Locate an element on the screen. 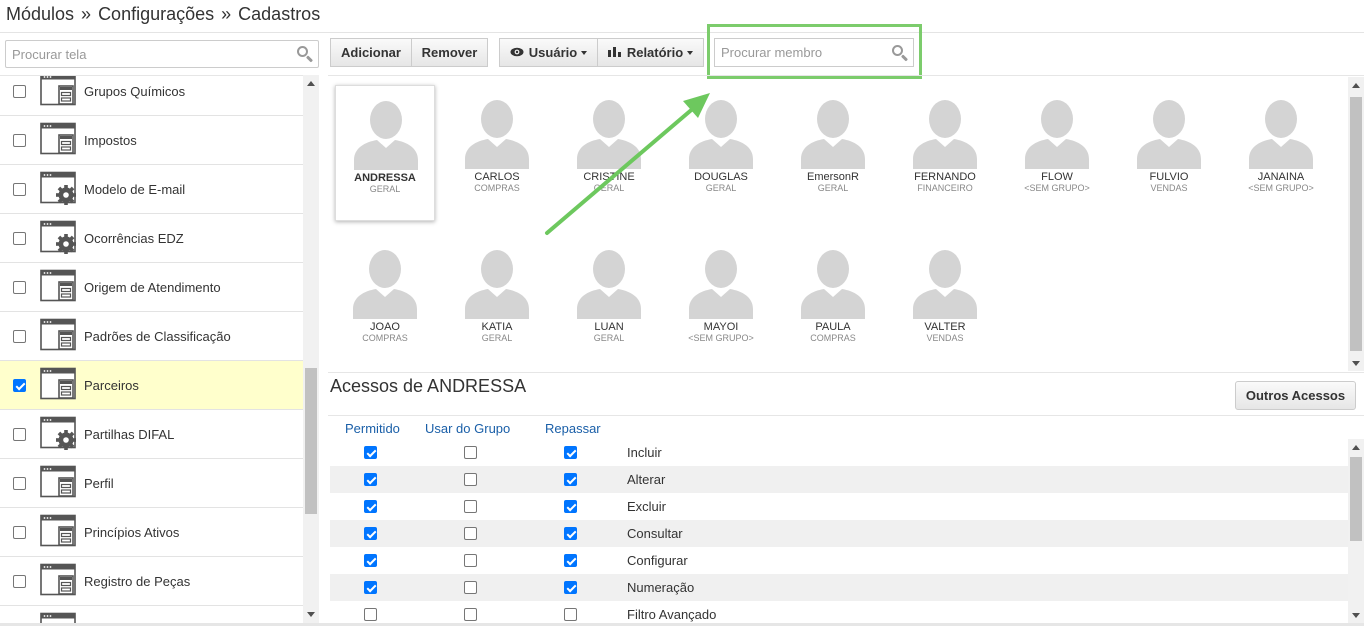 This screenshot has width=1364, height=626. sidebar-item: Ocorrências EDZ is located at coordinates (151, 238).